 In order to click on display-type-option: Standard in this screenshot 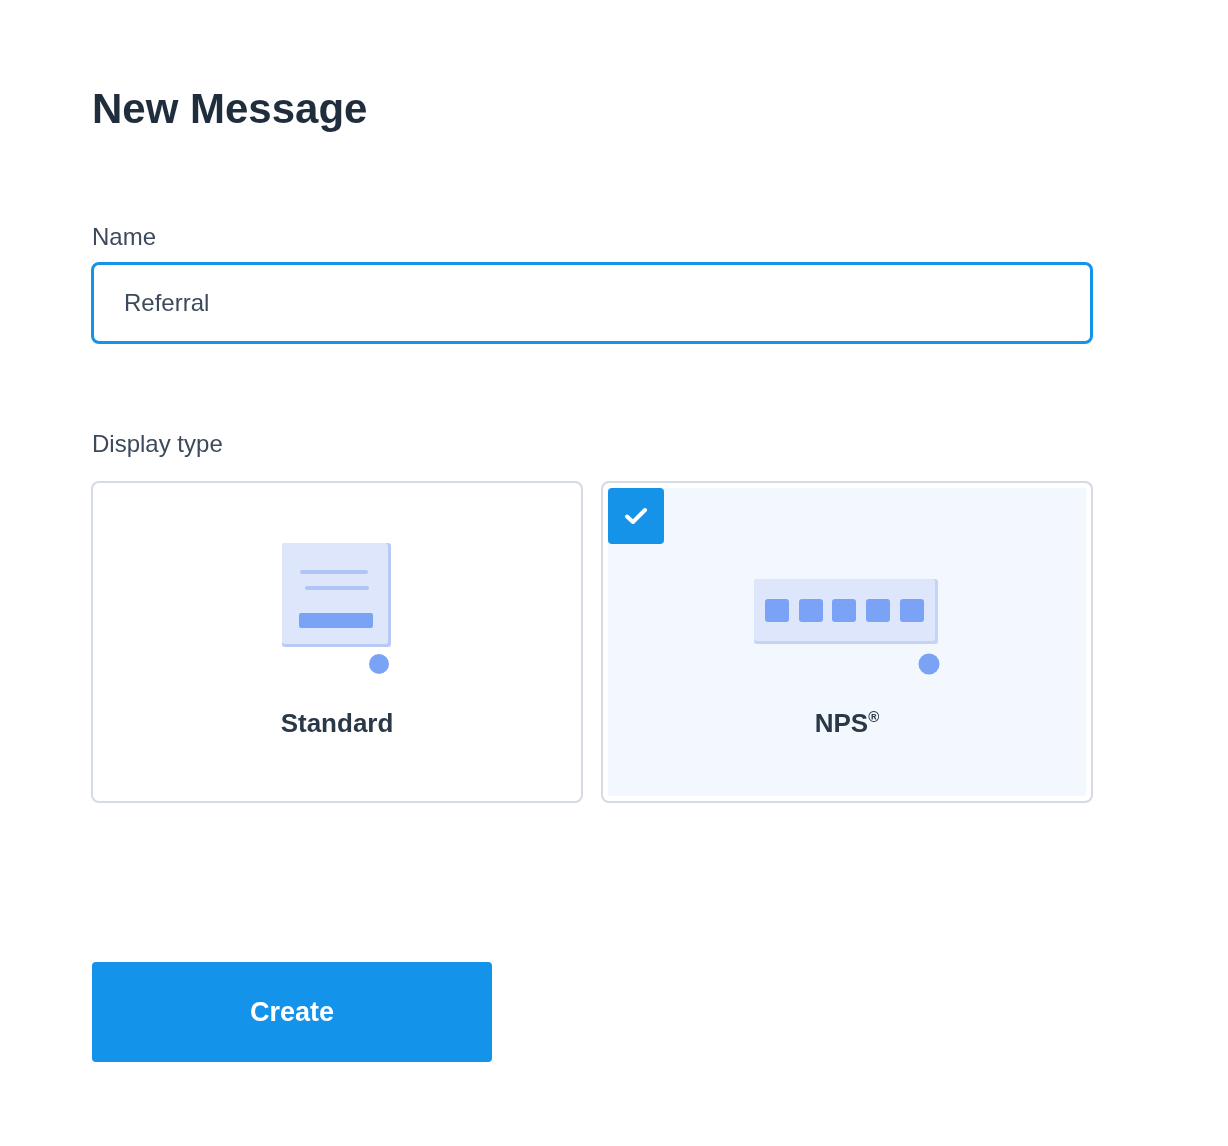, I will do `click(337, 642)`.